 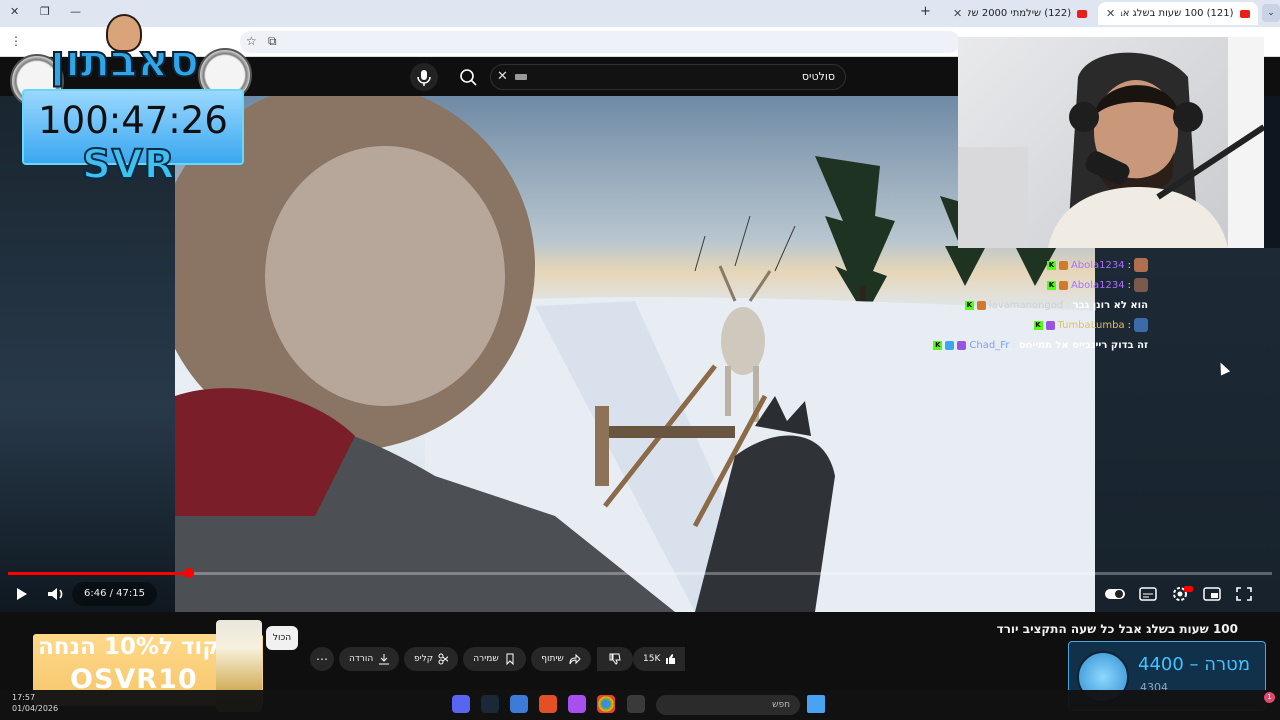 What do you see at coordinates (925, 11) in the screenshot?
I see `new-tab-button: +` at bounding box center [925, 11].